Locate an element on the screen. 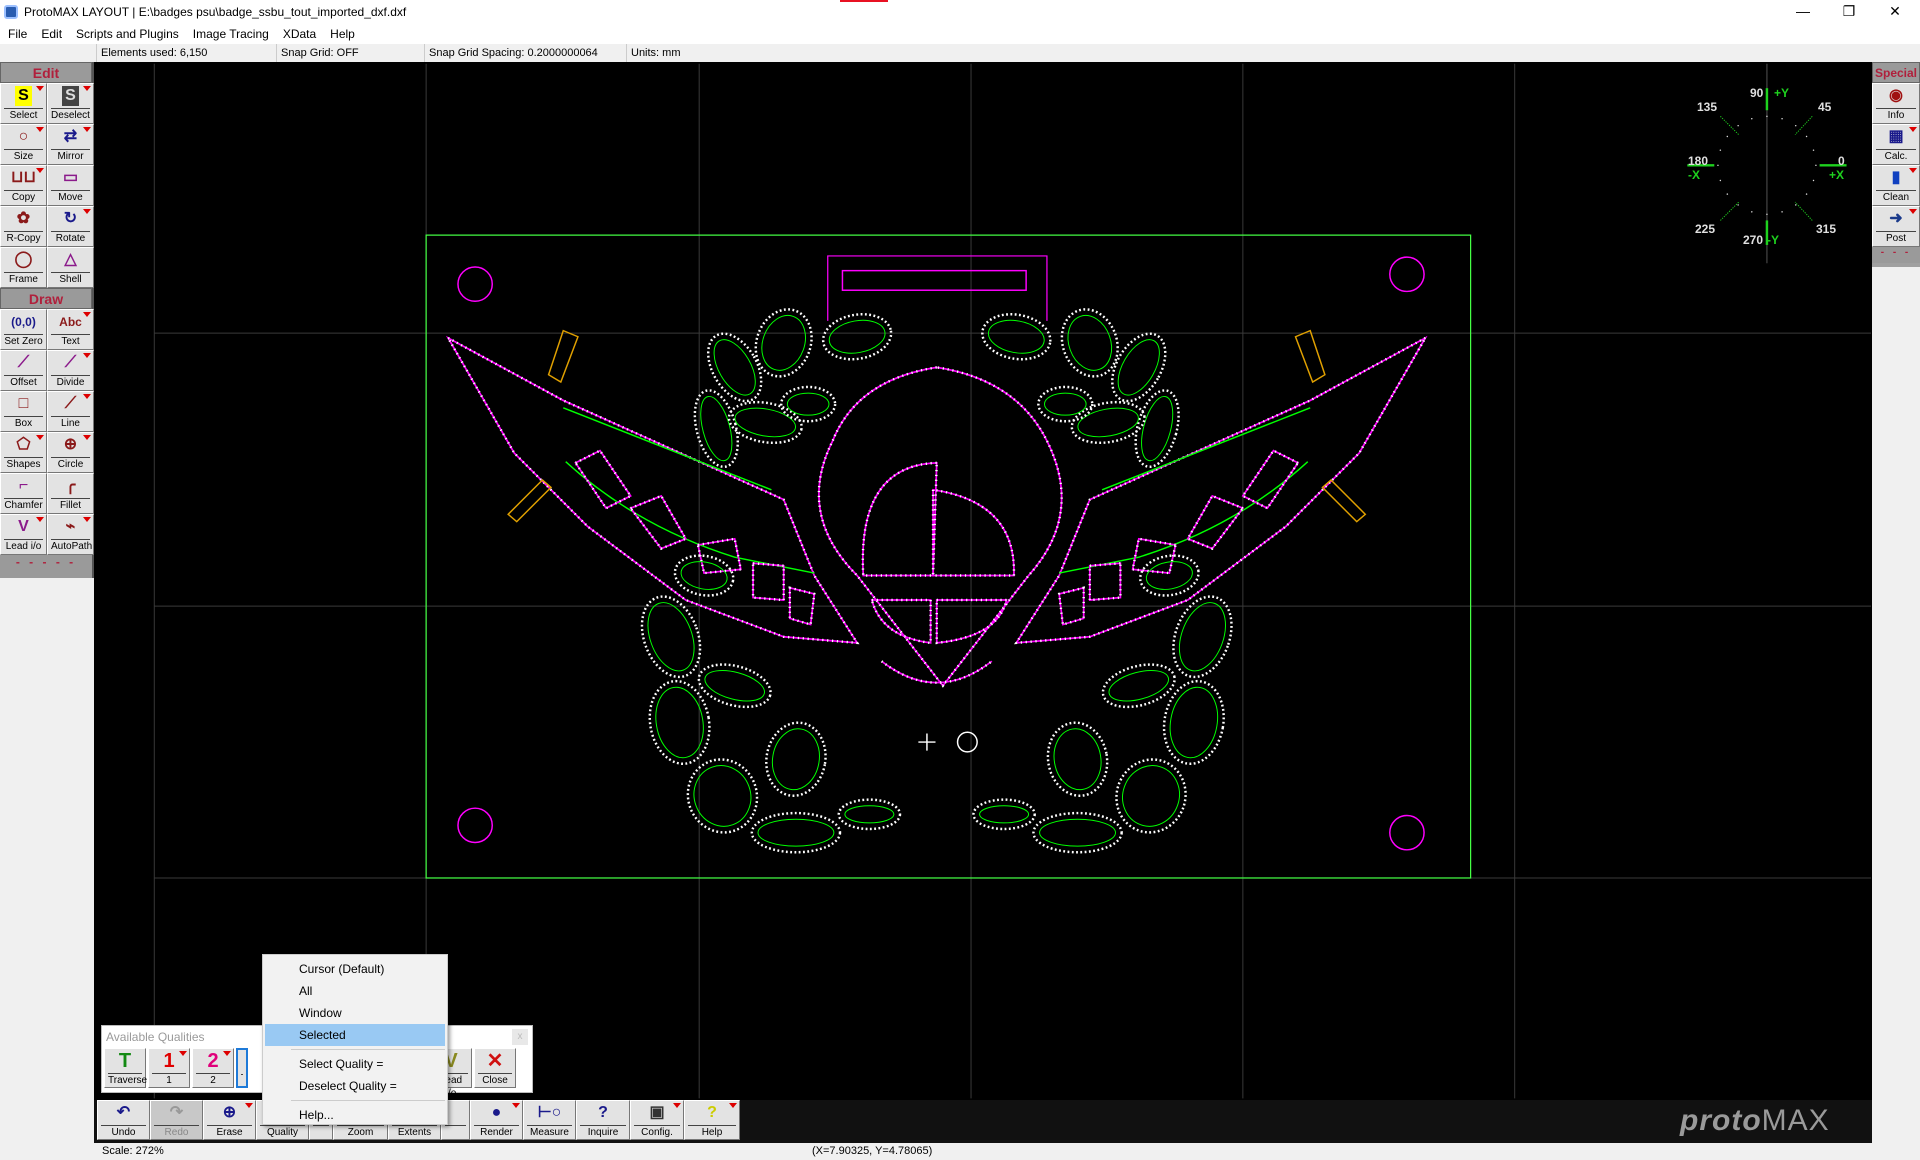 The image size is (1920, 1160). quality-hidden-button is located at coordinates (242, 1068).